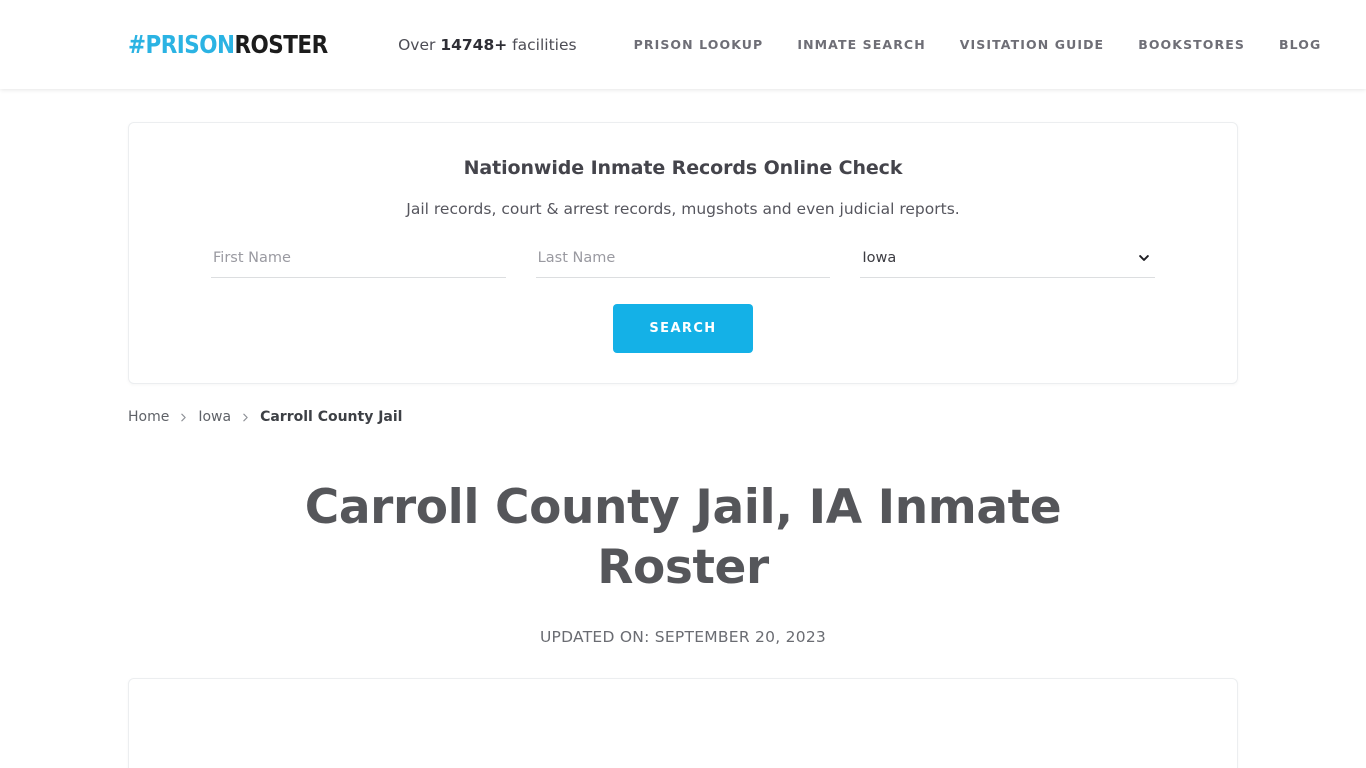  I want to click on breadcrumb-item-home: Home, so click(148, 417).